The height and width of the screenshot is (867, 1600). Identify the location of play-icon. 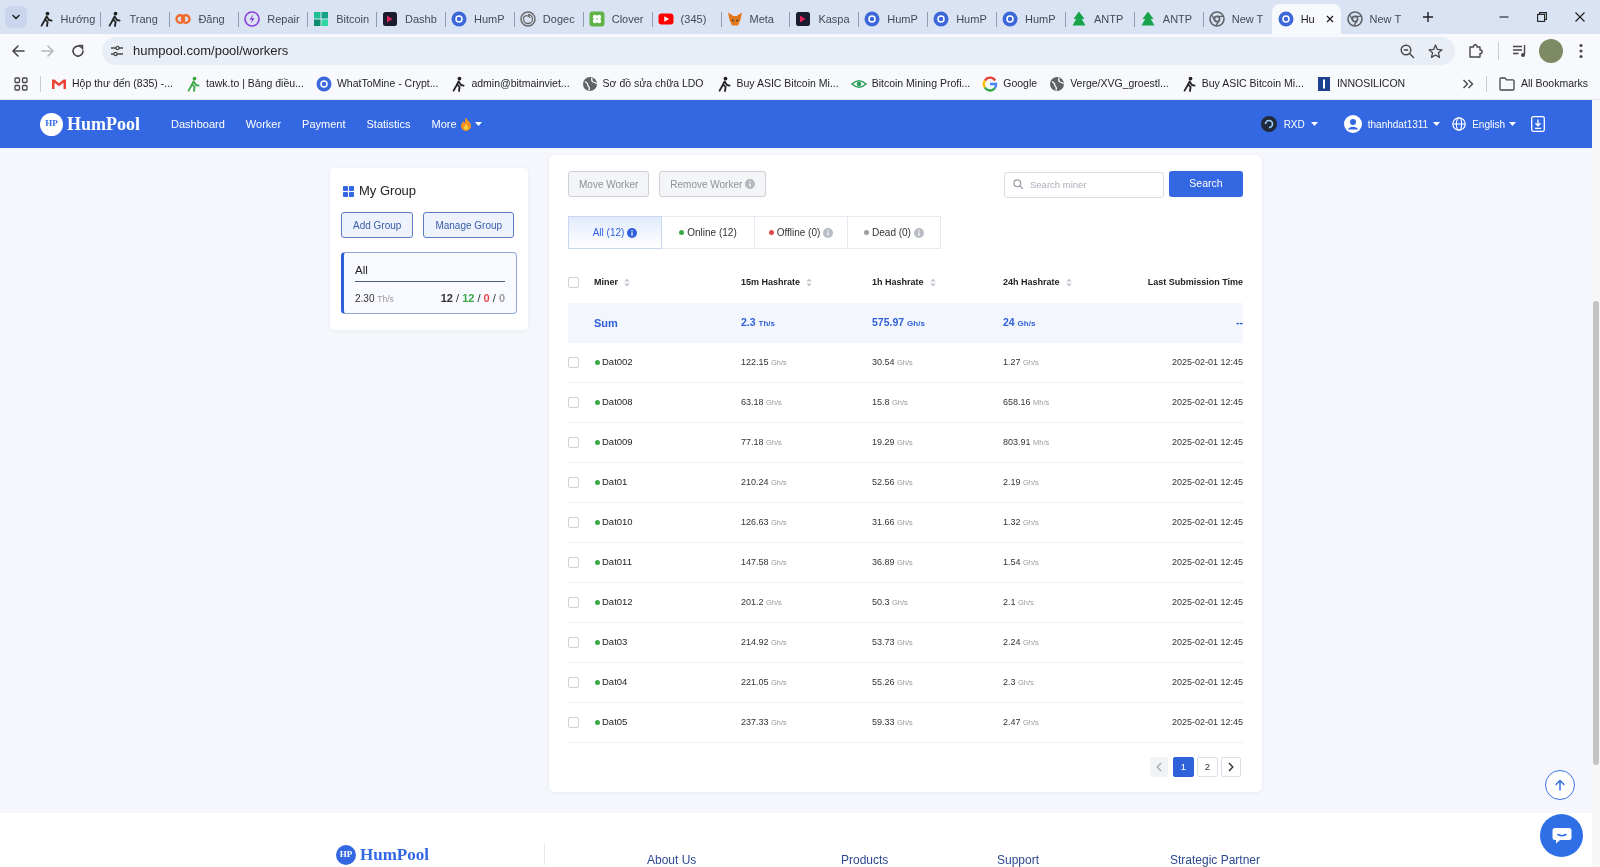
(665, 19).